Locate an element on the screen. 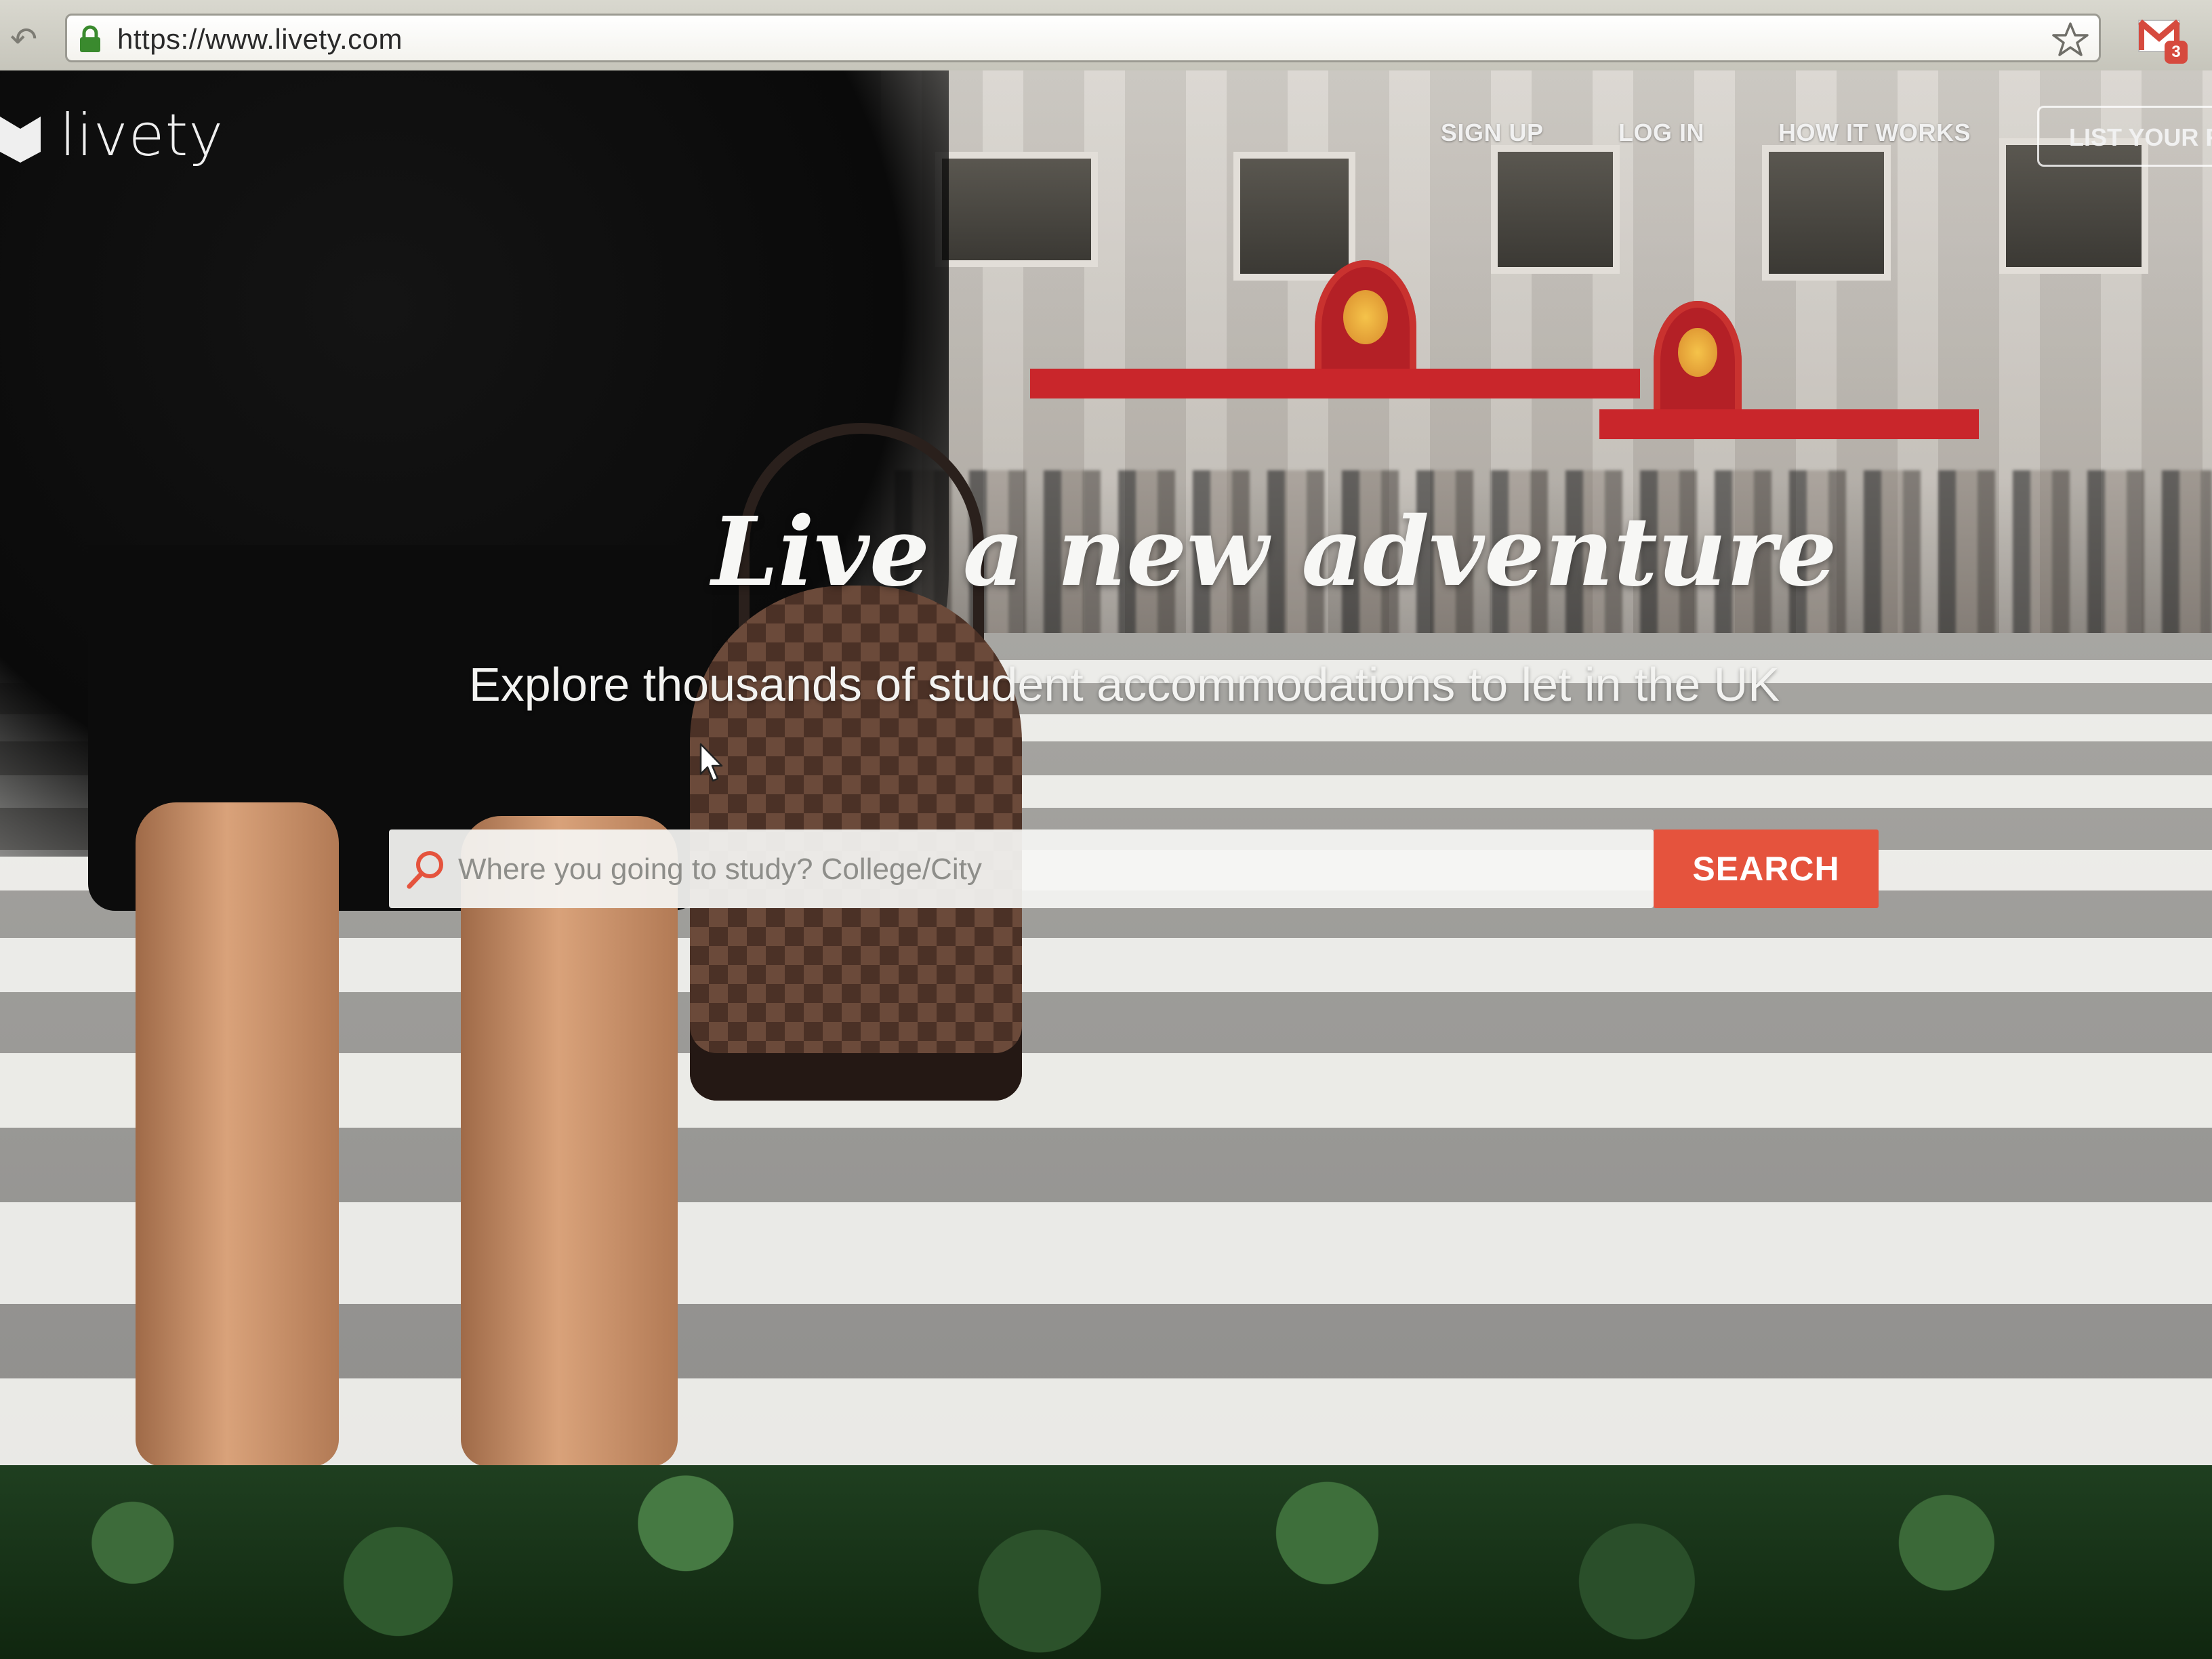  address-bar: https://www.livety.com is located at coordinates (1083, 38).